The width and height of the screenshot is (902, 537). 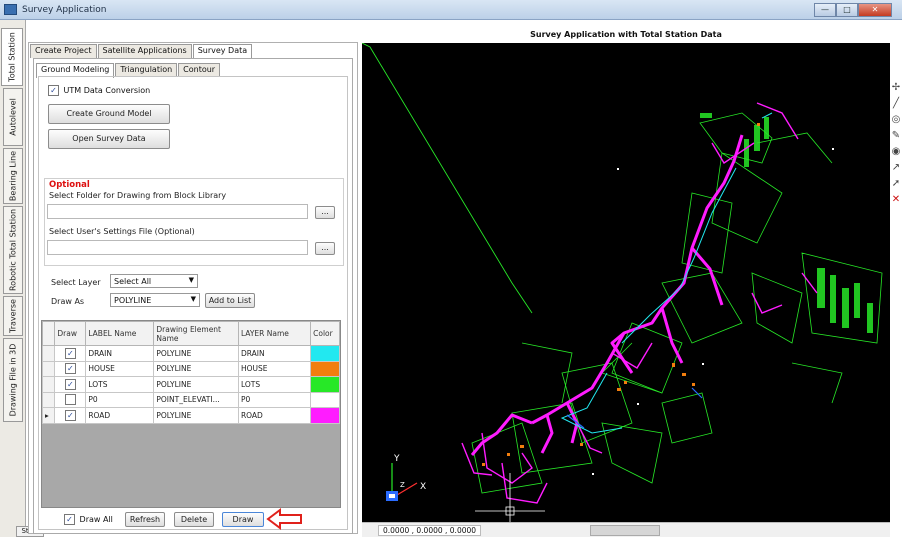 What do you see at coordinates (325, 333) in the screenshot?
I see `col-color: Color` at bounding box center [325, 333].